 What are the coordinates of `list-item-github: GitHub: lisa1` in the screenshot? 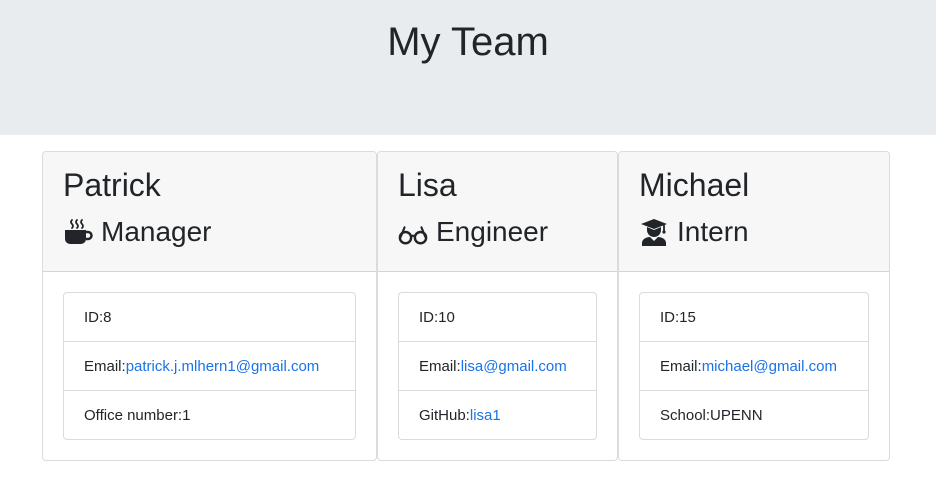 It's located at (497, 415).